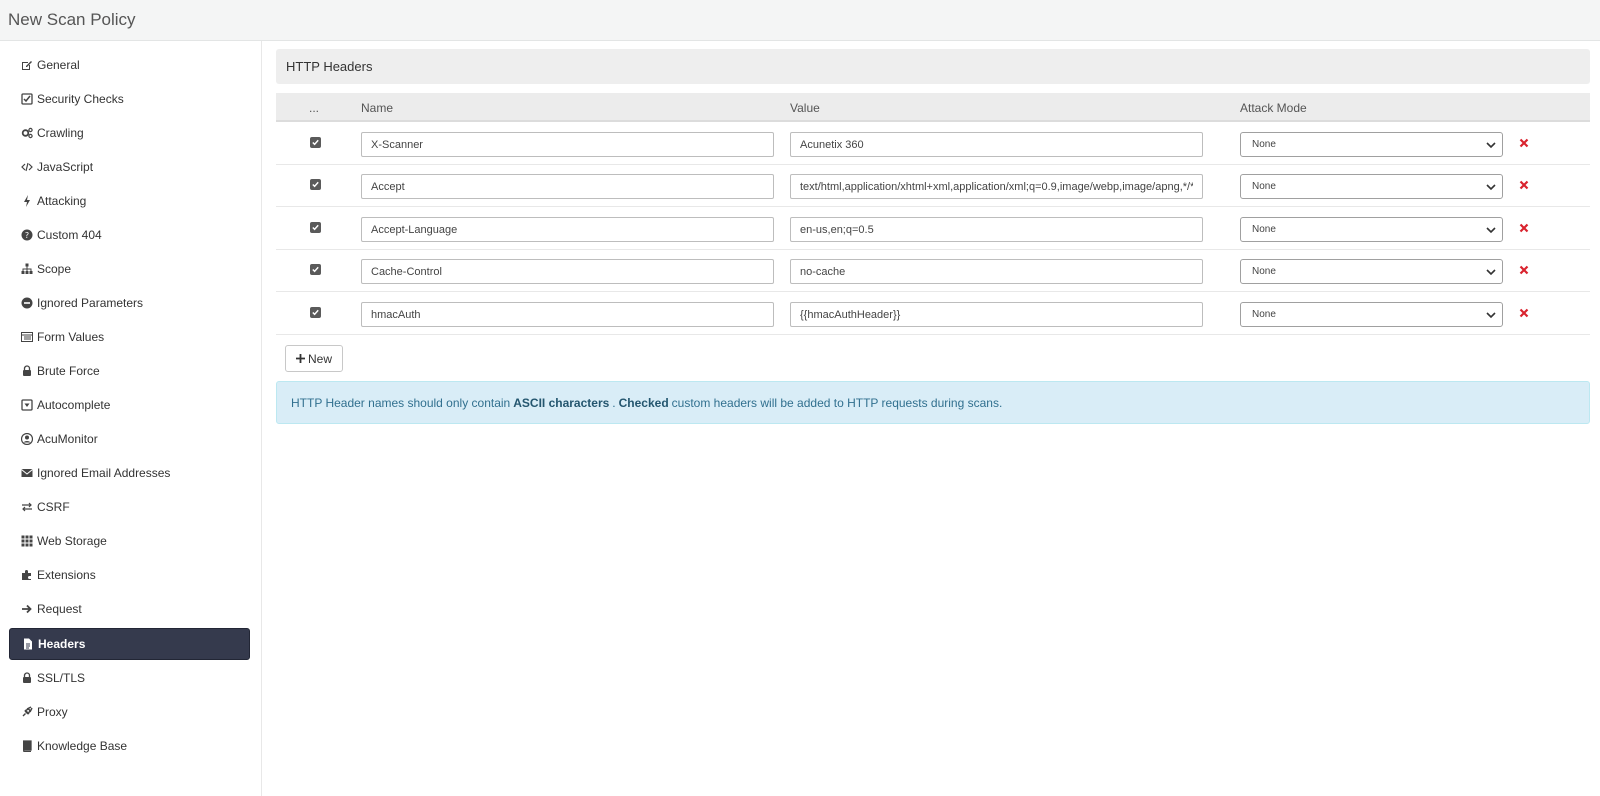 The width and height of the screenshot is (1600, 796). What do you see at coordinates (129, 201) in the screenshot?
I see `sidebar-item-attacking: Attacking` at bounding box center [129, 201].